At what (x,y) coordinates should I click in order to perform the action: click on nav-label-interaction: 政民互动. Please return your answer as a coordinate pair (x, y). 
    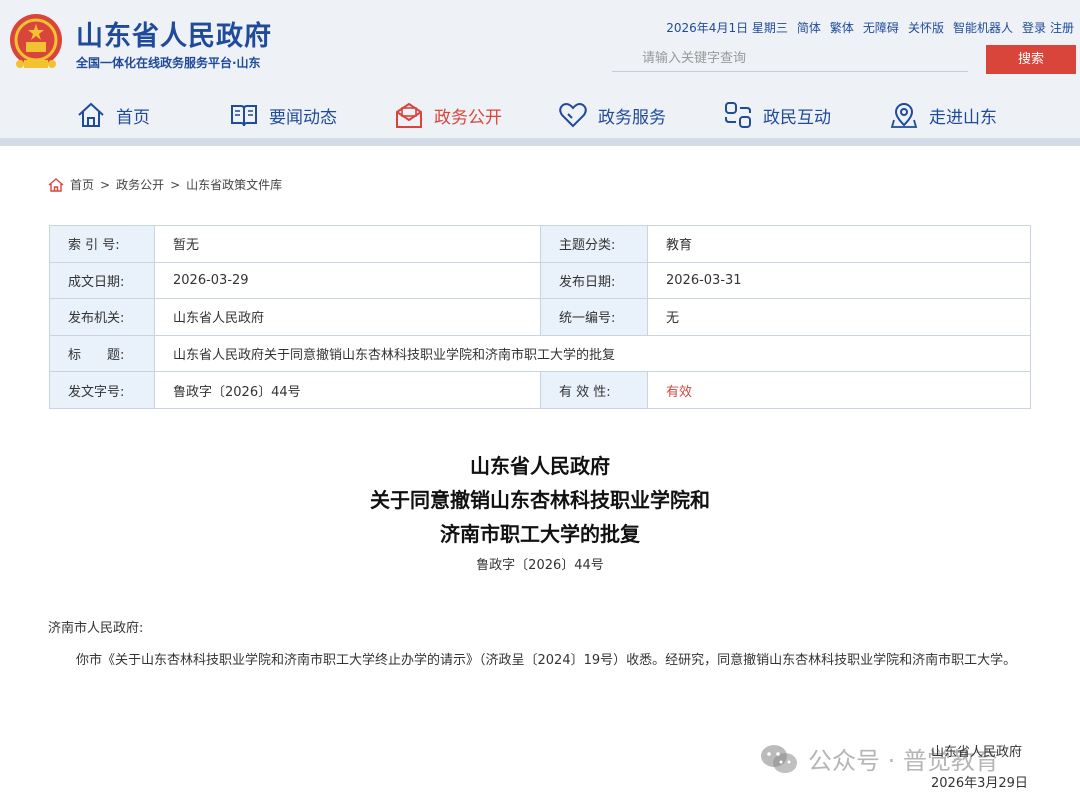
    Looking at the image, I should click on (797, 117).